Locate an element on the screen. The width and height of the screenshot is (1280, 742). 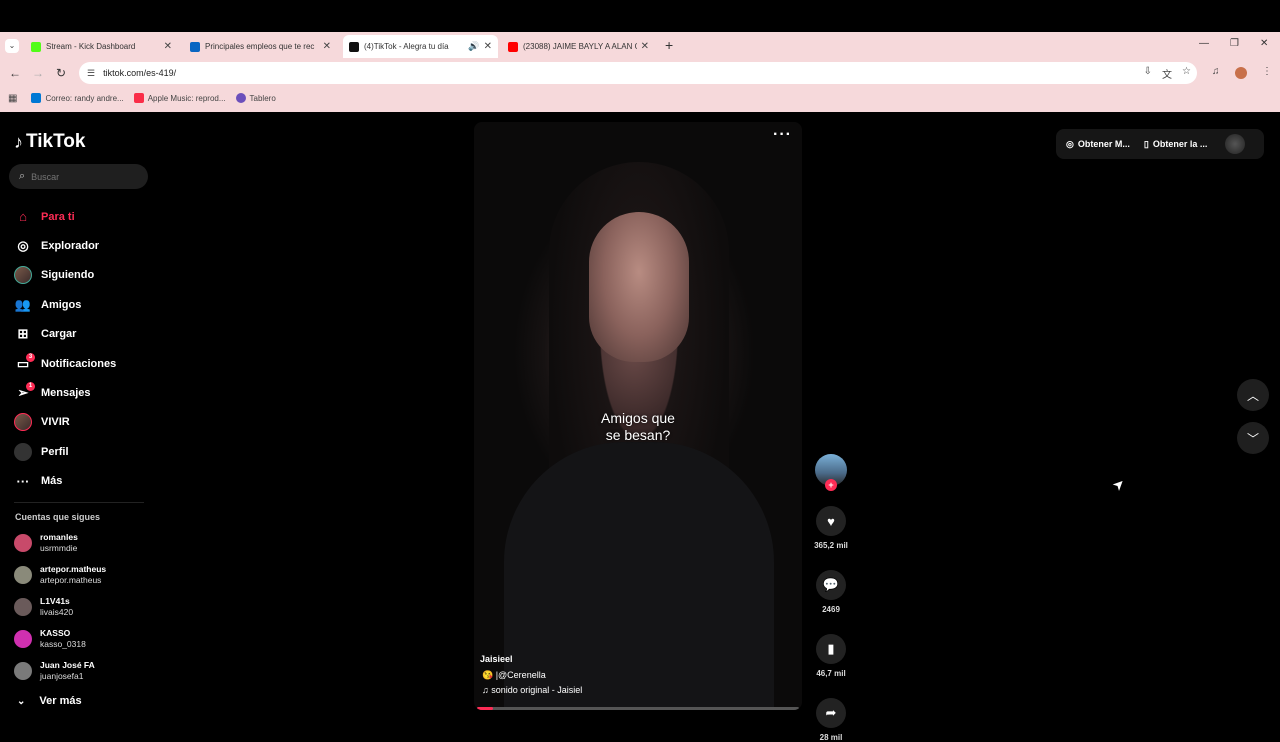
sidebar-item-label: Más is located at coordinates (52, 481).